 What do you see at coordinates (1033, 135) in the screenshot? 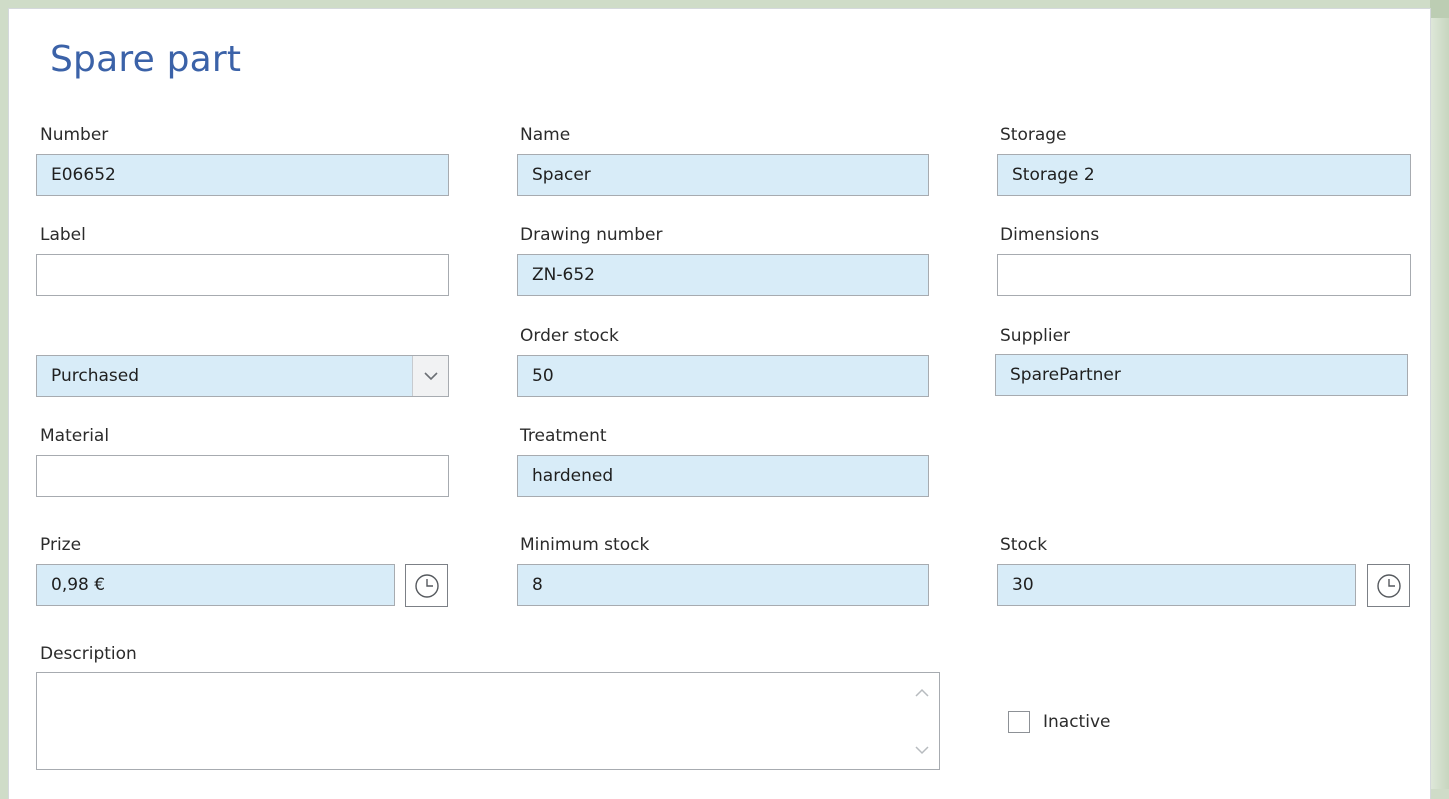
I see `storage-label: Storage` at bounding box center [1033, 135].